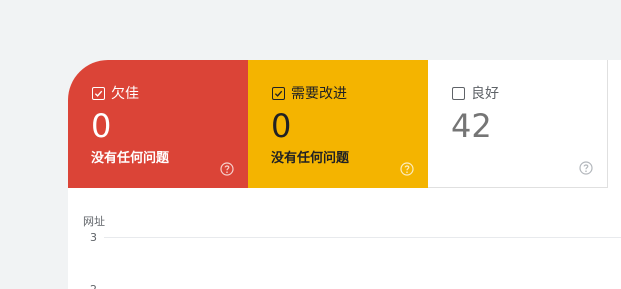 Image resolution: width=621 pixels, height=289 pixels. I want to click on tile-needs-improvement-subtitle: 没有任何问题, so click(310, 158).